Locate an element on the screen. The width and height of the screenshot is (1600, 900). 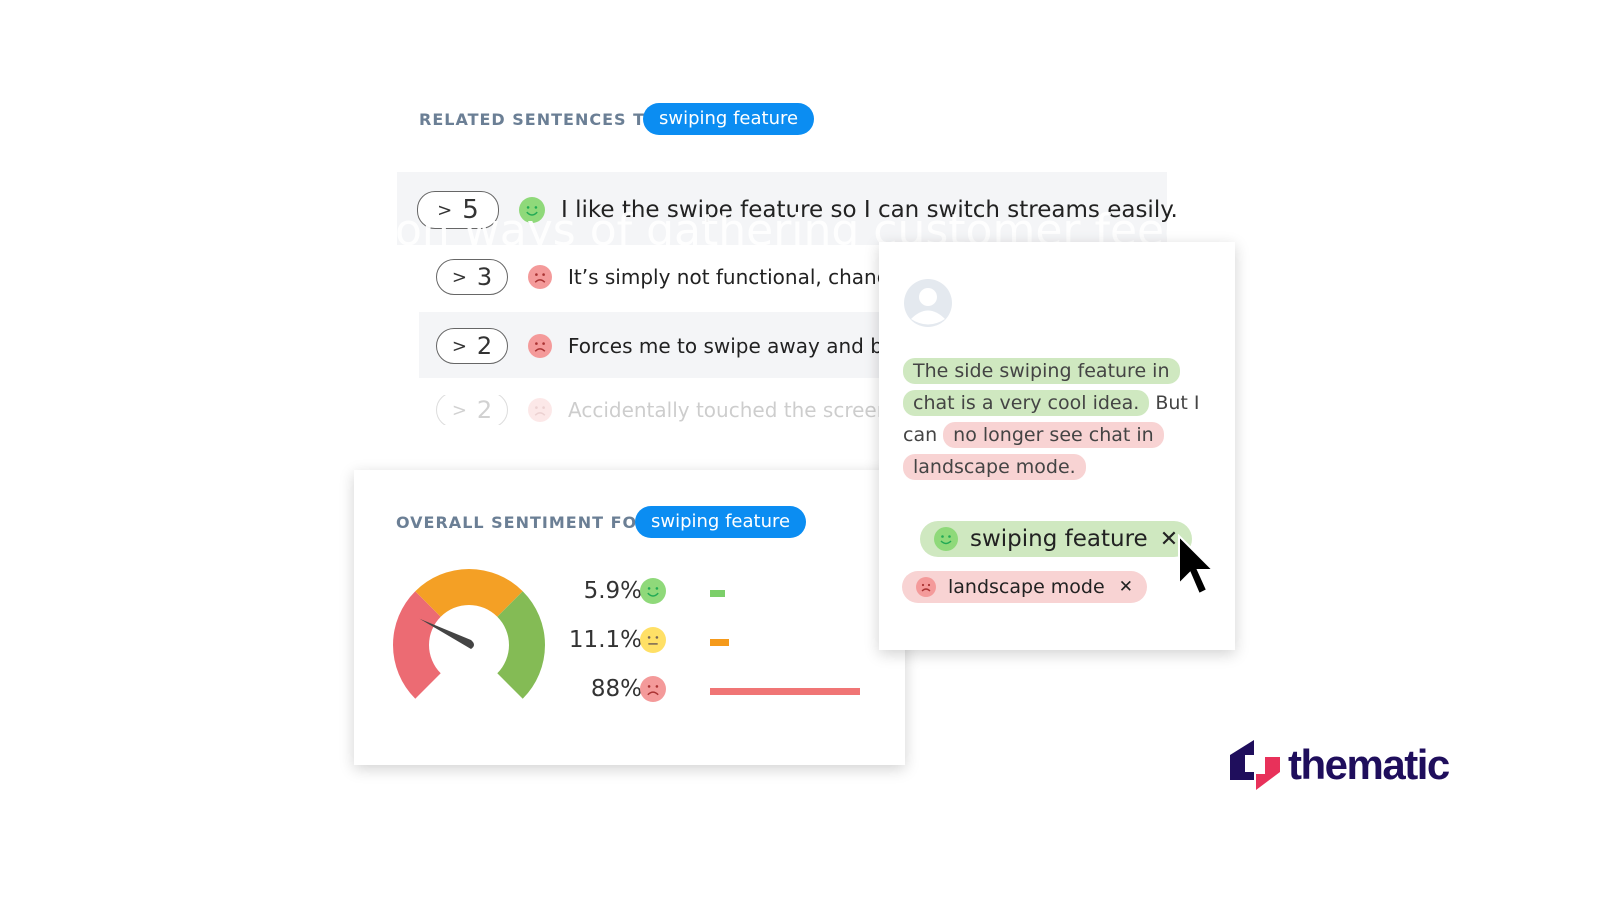
sentence-row: >2 Forces me to swipe away and back is located at coordinates (677, 346).